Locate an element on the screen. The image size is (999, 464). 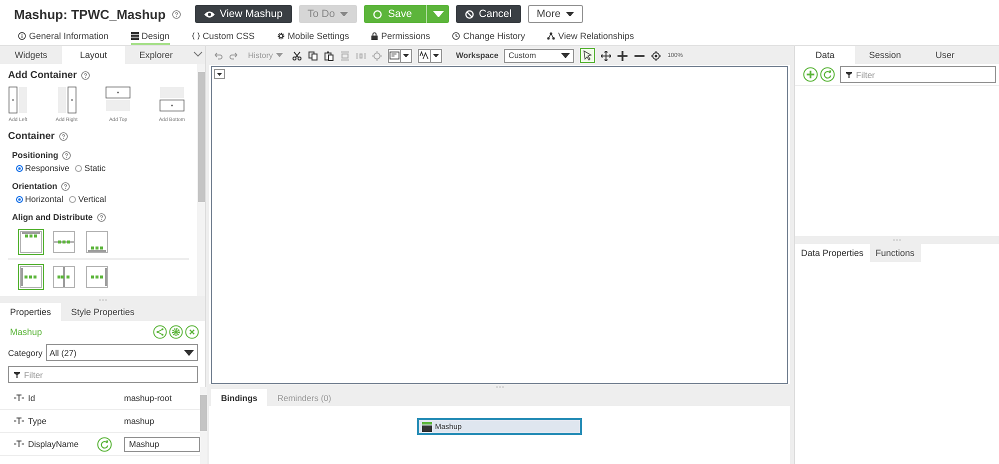
tab: Explorer is located at coordinates (156, 55).